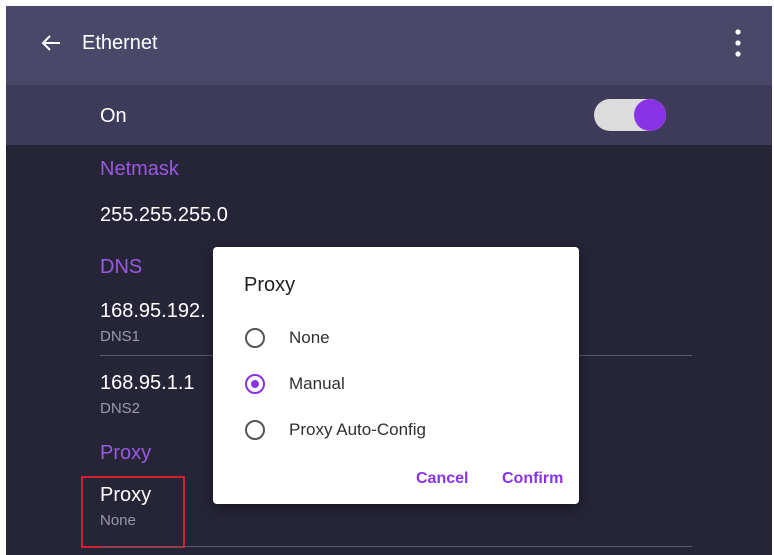 Image resolution: width=774 pixels, height=555 pixels. What do you see at coordinates (396, 546) in the screenshot?
I see `divider` at bounding box center [396, 546].